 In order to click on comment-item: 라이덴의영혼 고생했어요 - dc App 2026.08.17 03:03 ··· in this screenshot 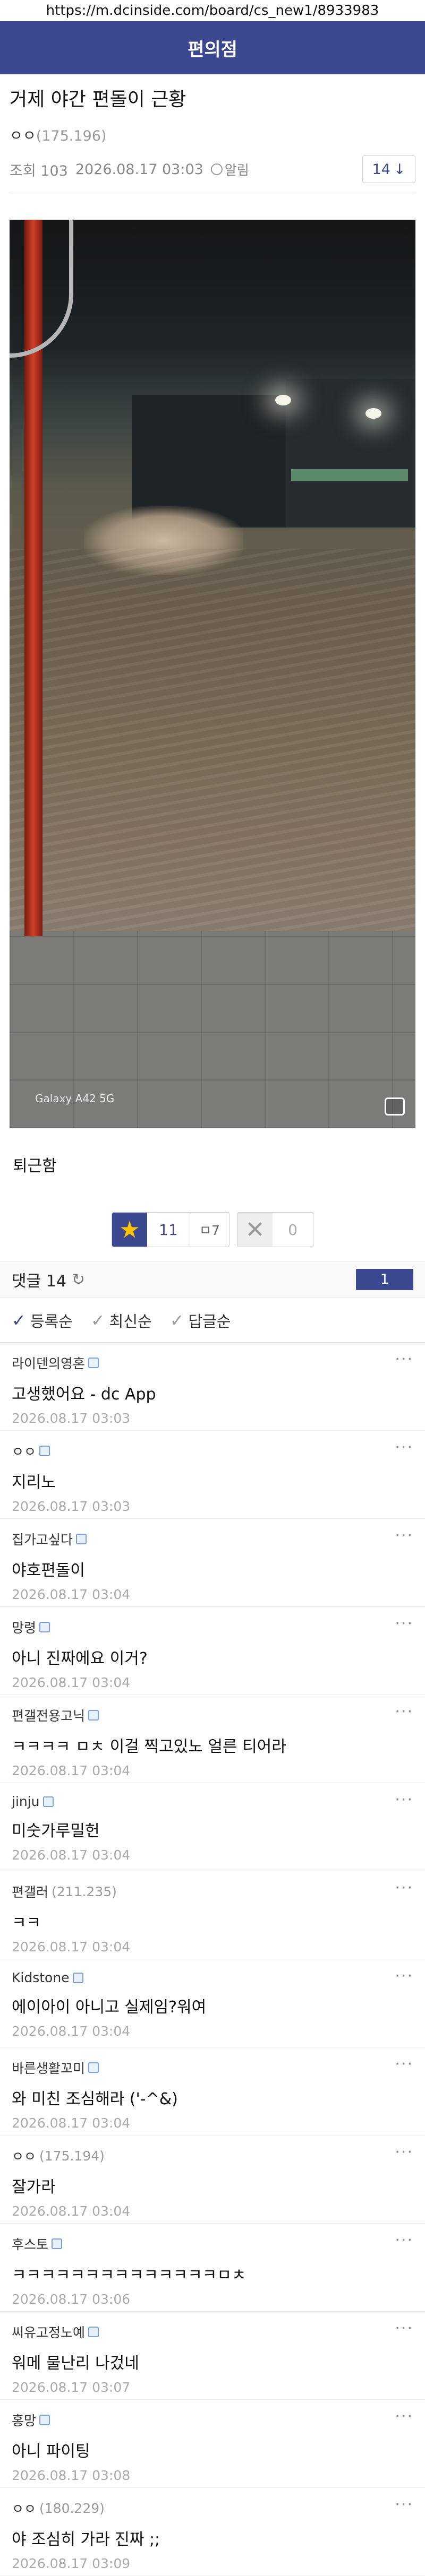, I will do `click(212, 1387)`.